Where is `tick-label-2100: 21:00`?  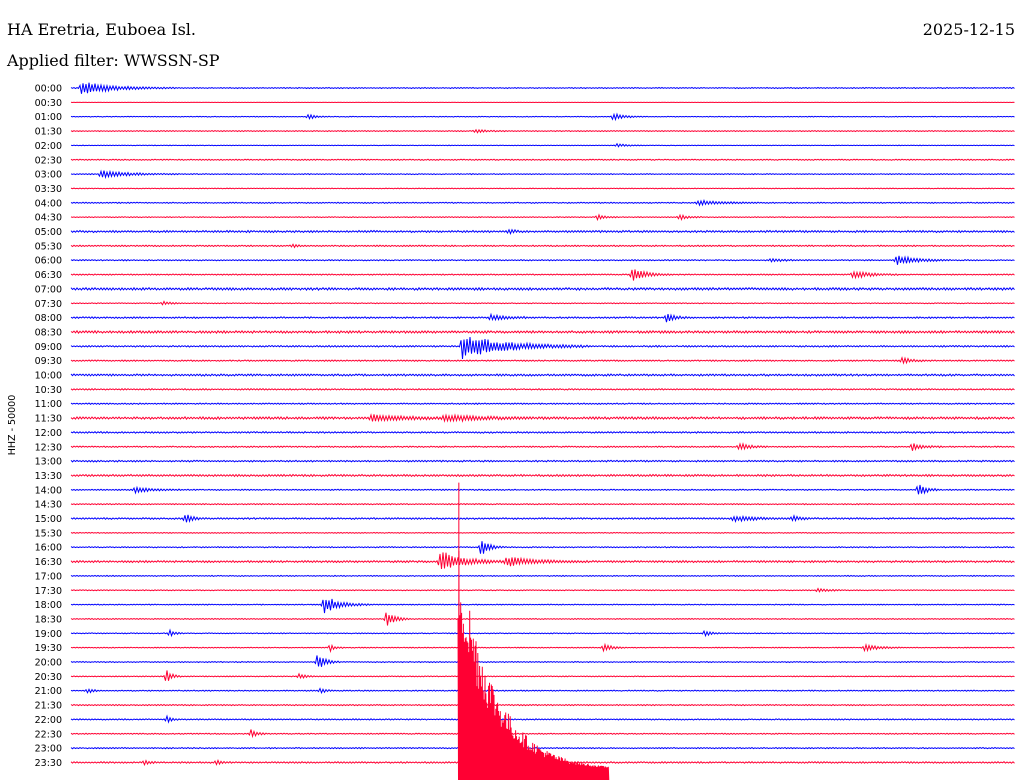 tick-label-2100: 21:00 is located at coordinates (48, 691).